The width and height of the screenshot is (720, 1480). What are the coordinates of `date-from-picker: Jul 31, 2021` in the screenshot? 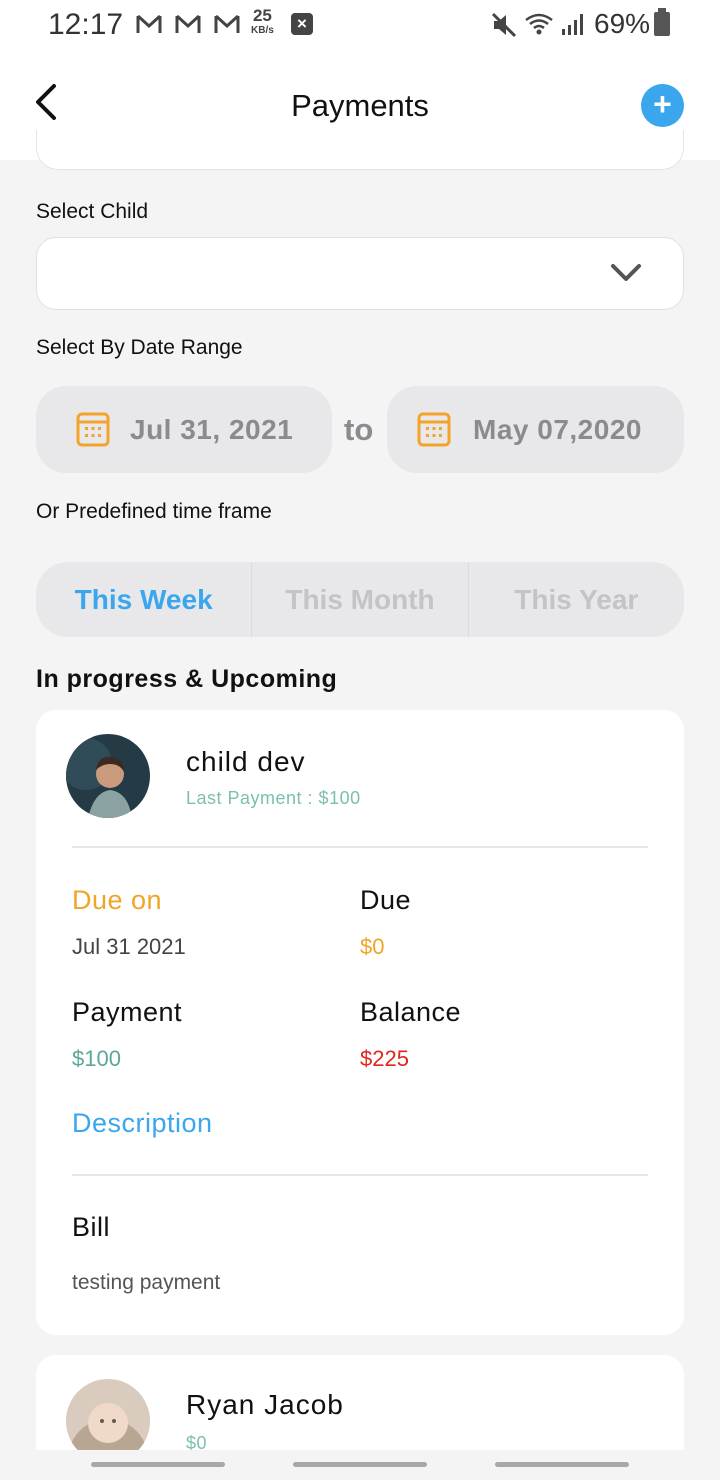 It's located at (184, 429).